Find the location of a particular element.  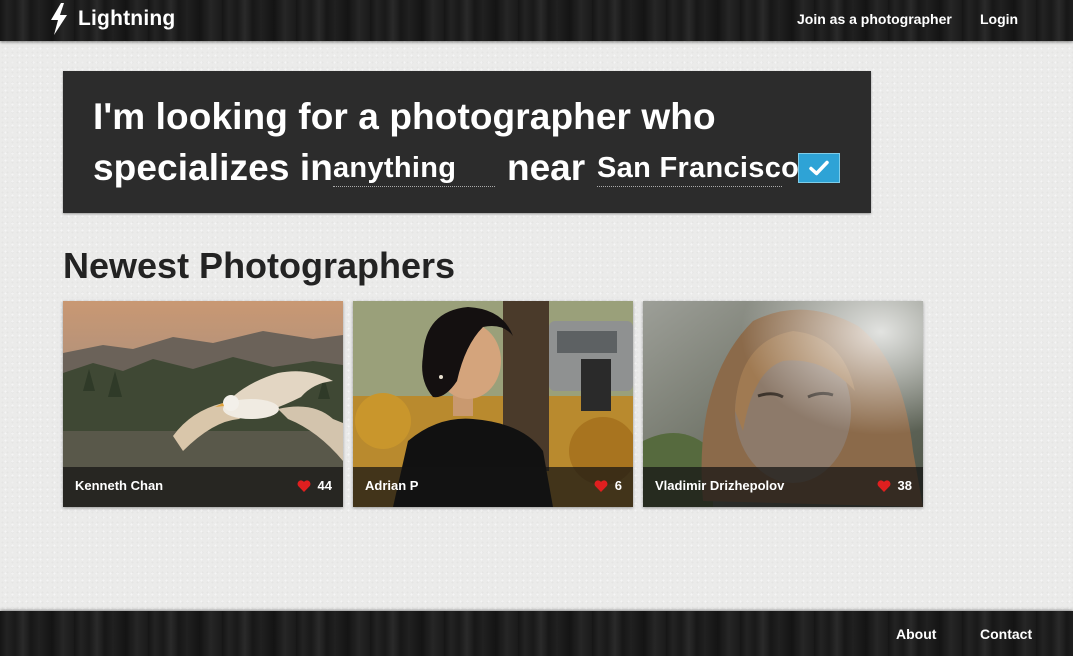

brand-name: Lightning is located at coordinates (127, 18).